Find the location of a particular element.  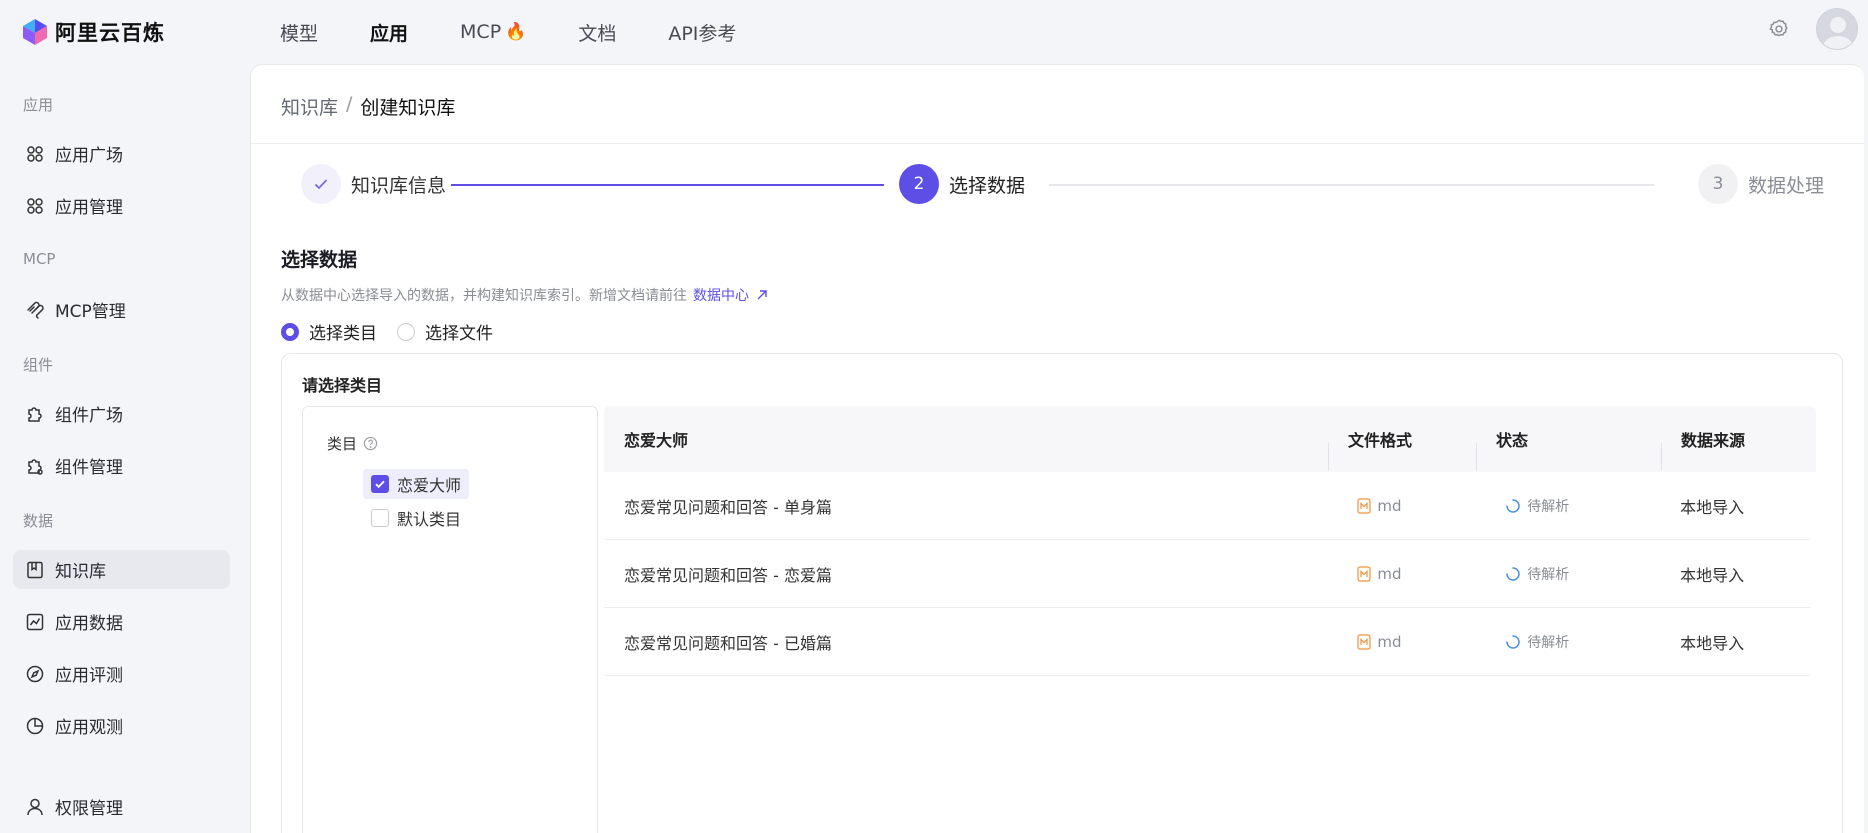

top-right-actions is located at coordinates (1813, 29).